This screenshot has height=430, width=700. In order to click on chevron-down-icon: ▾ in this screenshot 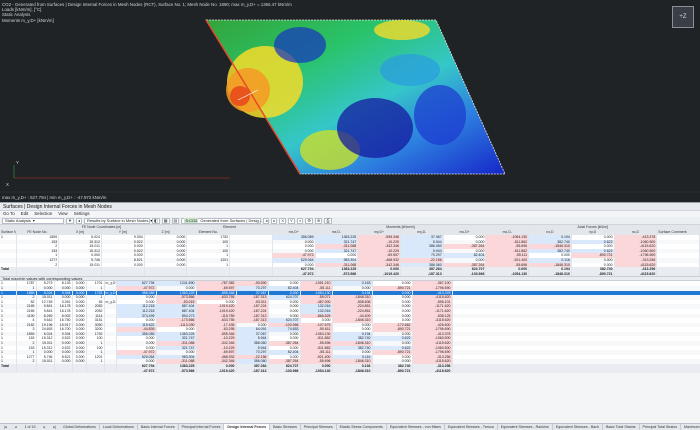, I will do `click(33, 220)`.